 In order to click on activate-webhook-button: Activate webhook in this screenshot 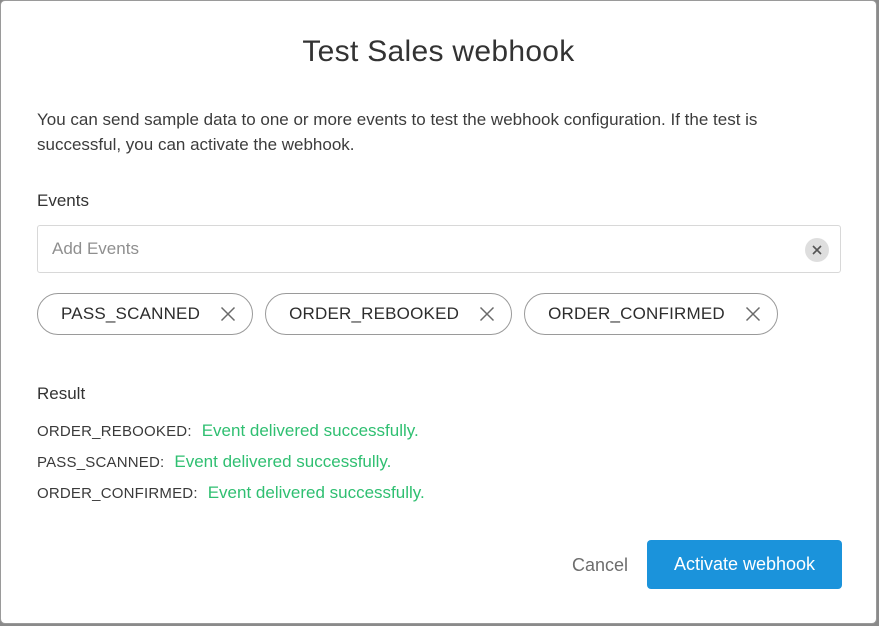, I will do `click(744, 564)`.